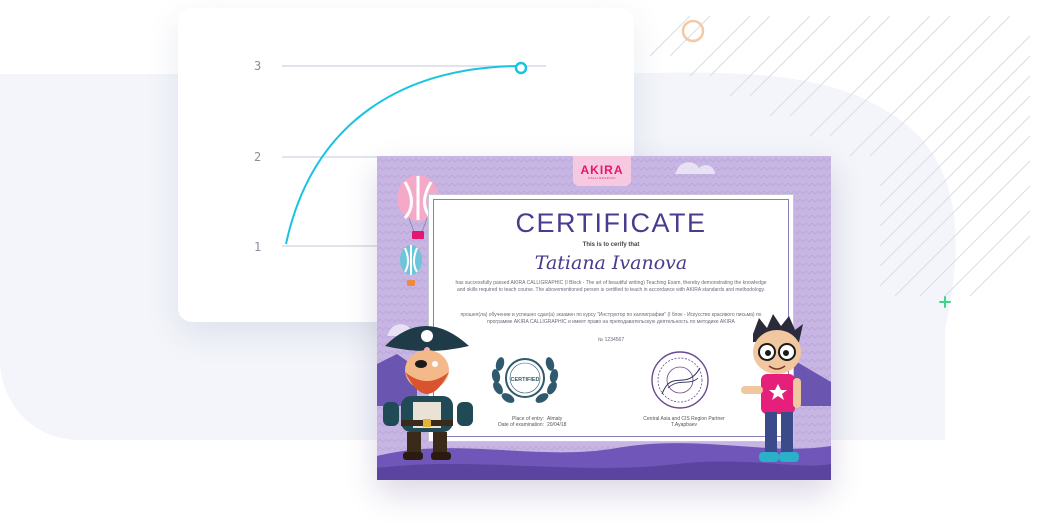 This screenshot has width=1040, height=523. What do you see at coordinates (521, 68) in the screenshot?
I see `progress-end-point` at bounding box center [521, 68].